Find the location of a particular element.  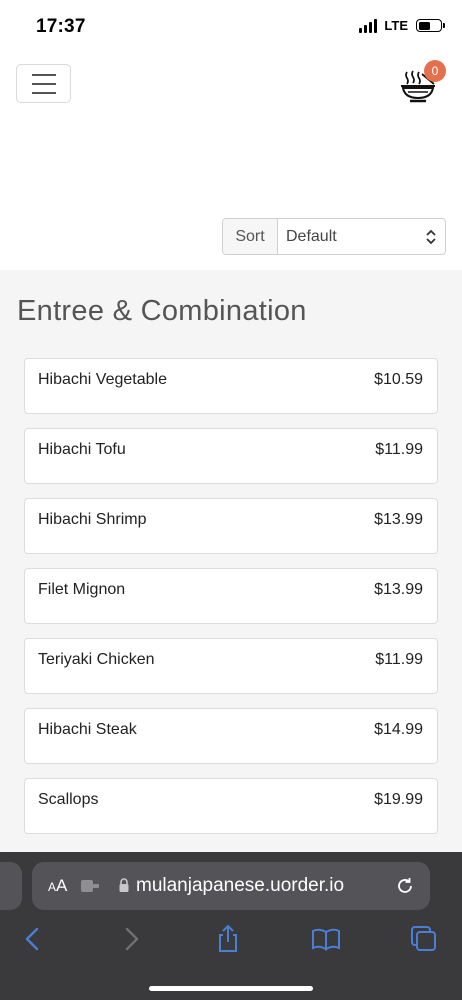

signal-icon is located at coordinates (368, 25).